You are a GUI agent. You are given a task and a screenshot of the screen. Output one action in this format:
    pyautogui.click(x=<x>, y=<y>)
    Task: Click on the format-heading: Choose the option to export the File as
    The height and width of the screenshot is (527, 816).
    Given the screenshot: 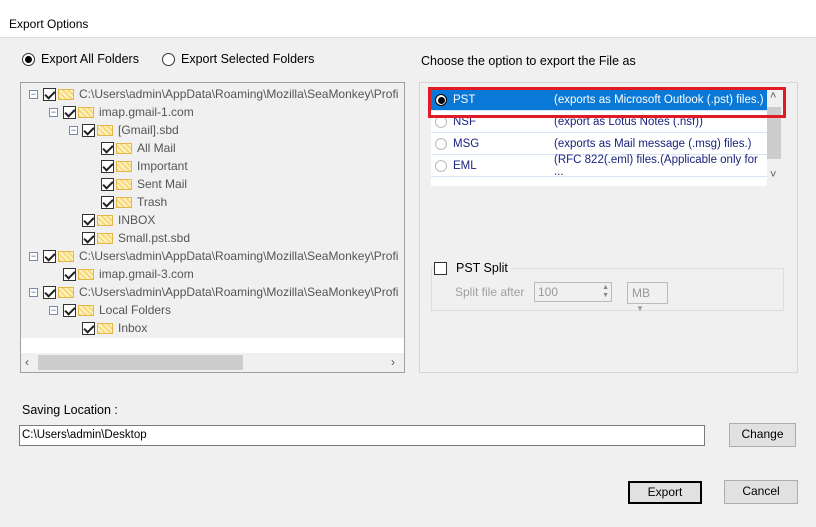 What is the action you would take?
    pyautogui.click(x=528, y=61)
    